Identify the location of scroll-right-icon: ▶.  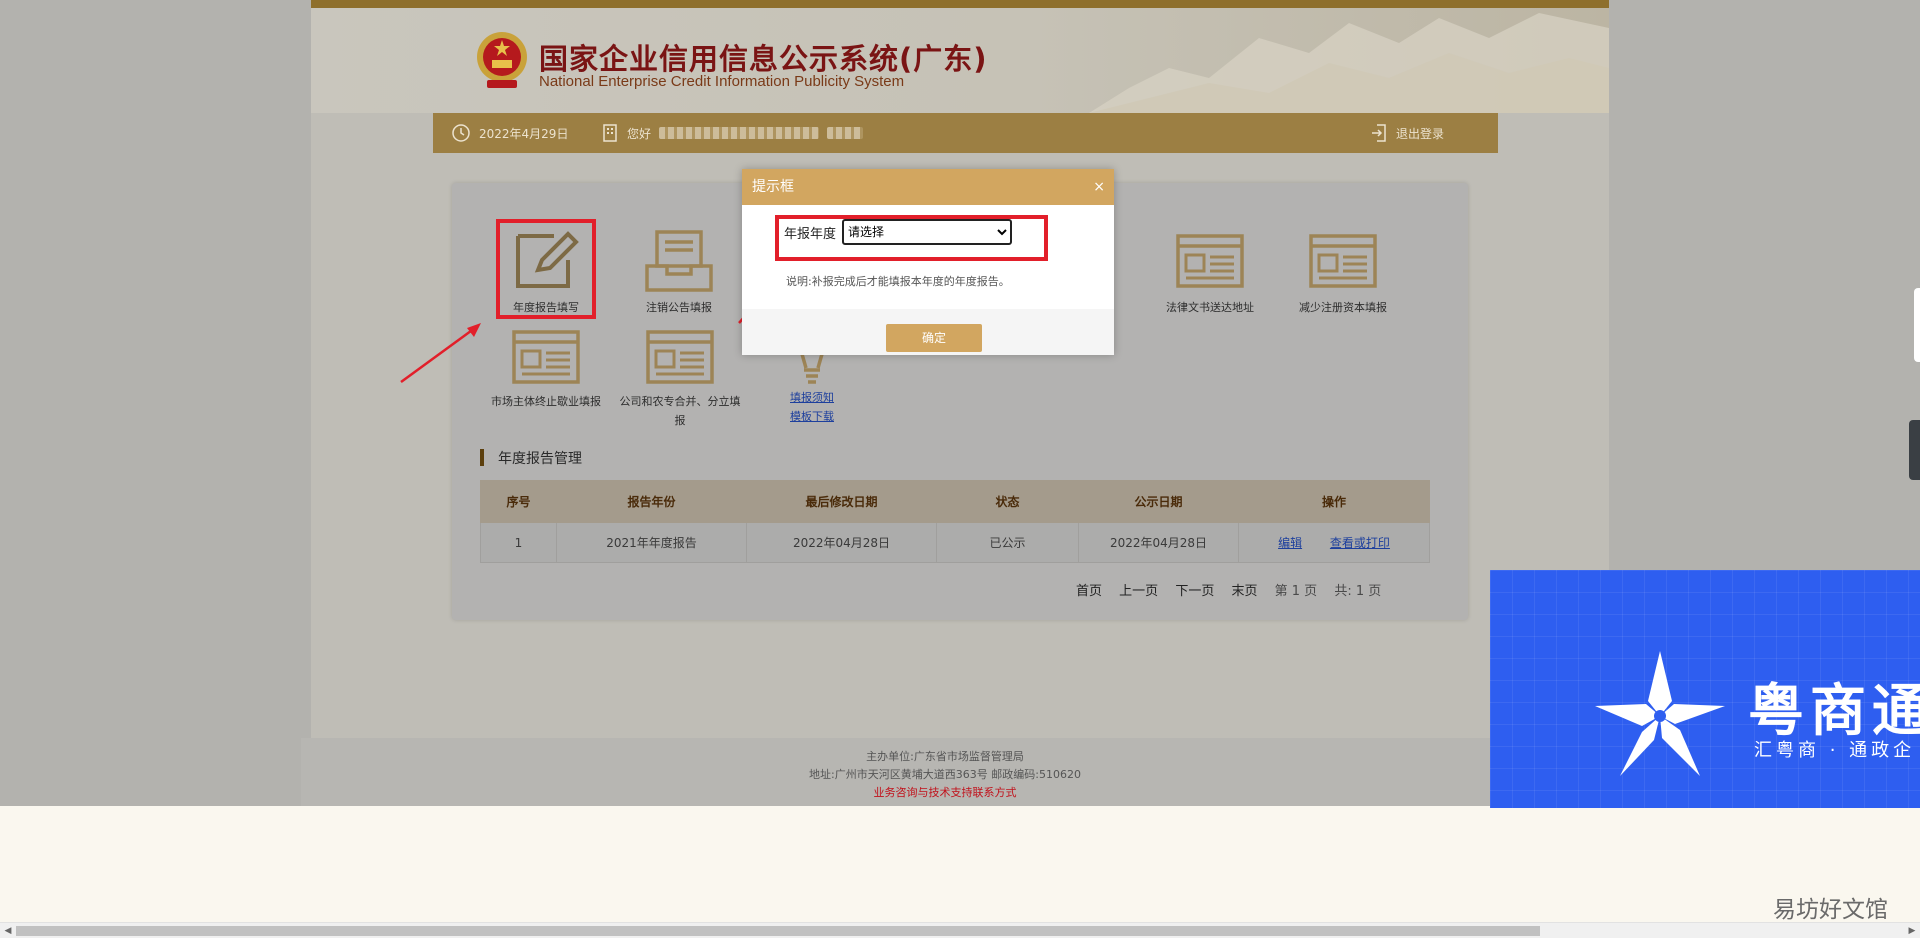
(1912, 930).